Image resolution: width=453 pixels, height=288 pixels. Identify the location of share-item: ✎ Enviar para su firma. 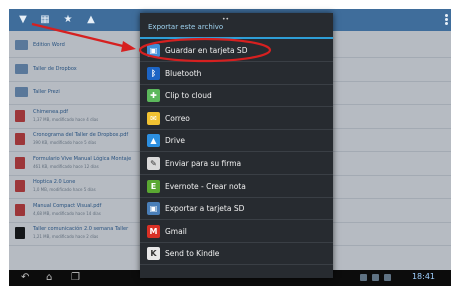
(236, 164).